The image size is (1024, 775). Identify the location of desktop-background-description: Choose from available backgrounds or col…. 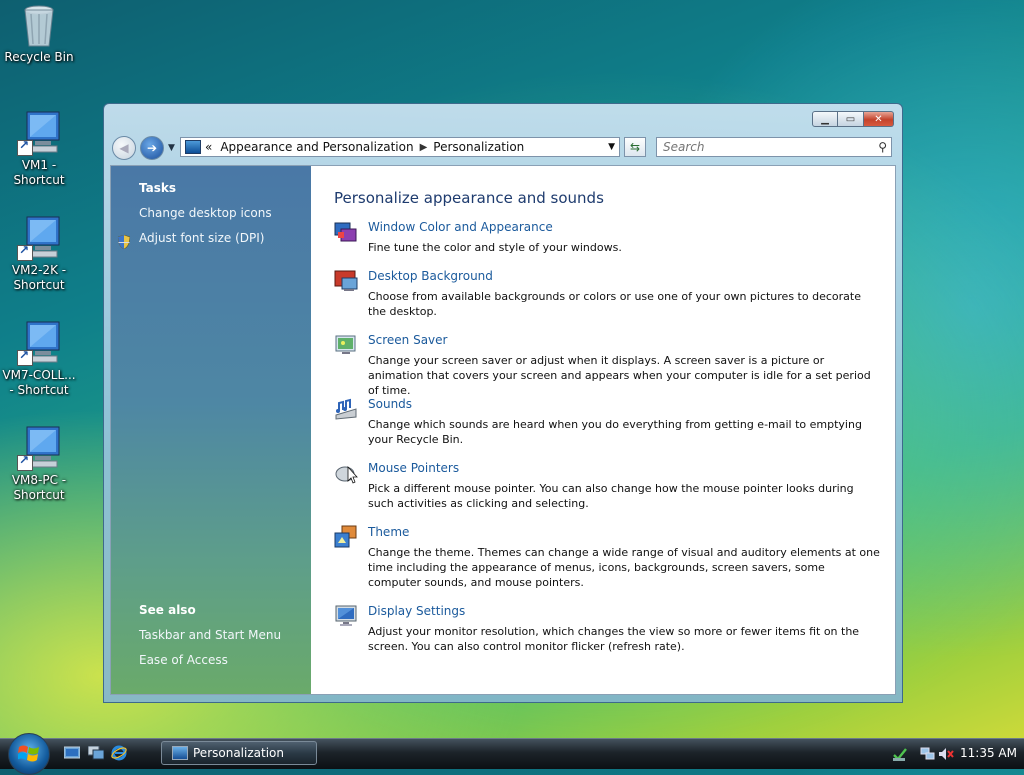
(614, 304).